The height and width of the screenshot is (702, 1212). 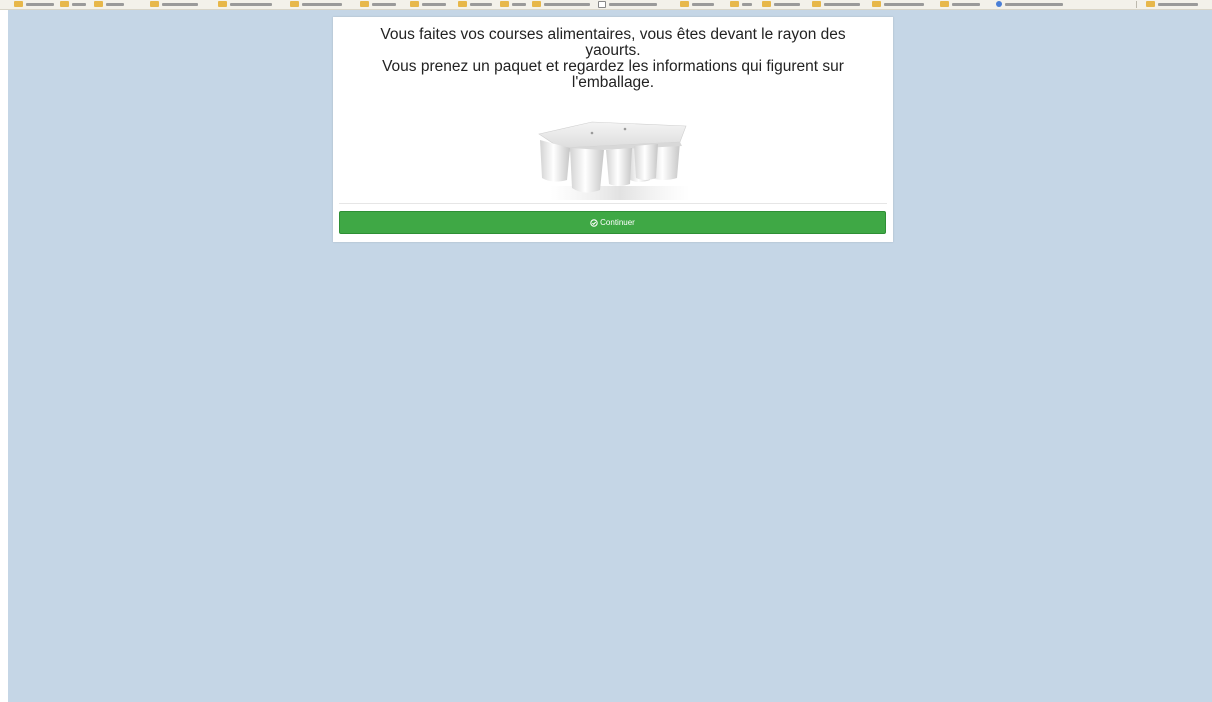 I want to click on continue-button: Continuer, so click(x=612, y=222).